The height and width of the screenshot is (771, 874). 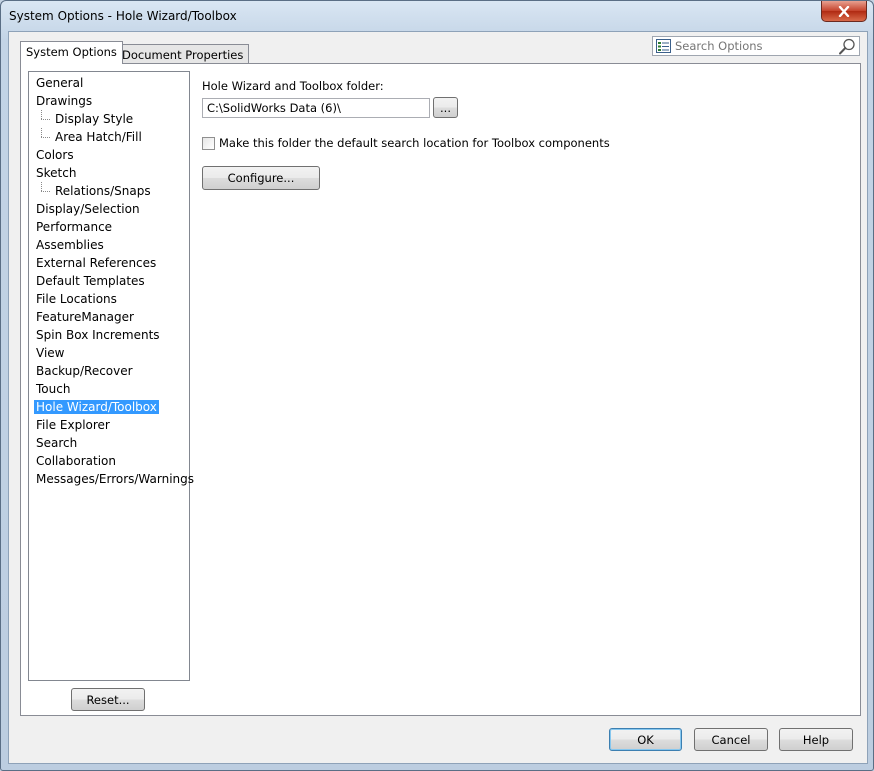 What do you see at coordinates (96, 407) in the screenshot?
I see `tree-item-label: Hole Wizard/Toolbox` at bounding box center [96, 407].